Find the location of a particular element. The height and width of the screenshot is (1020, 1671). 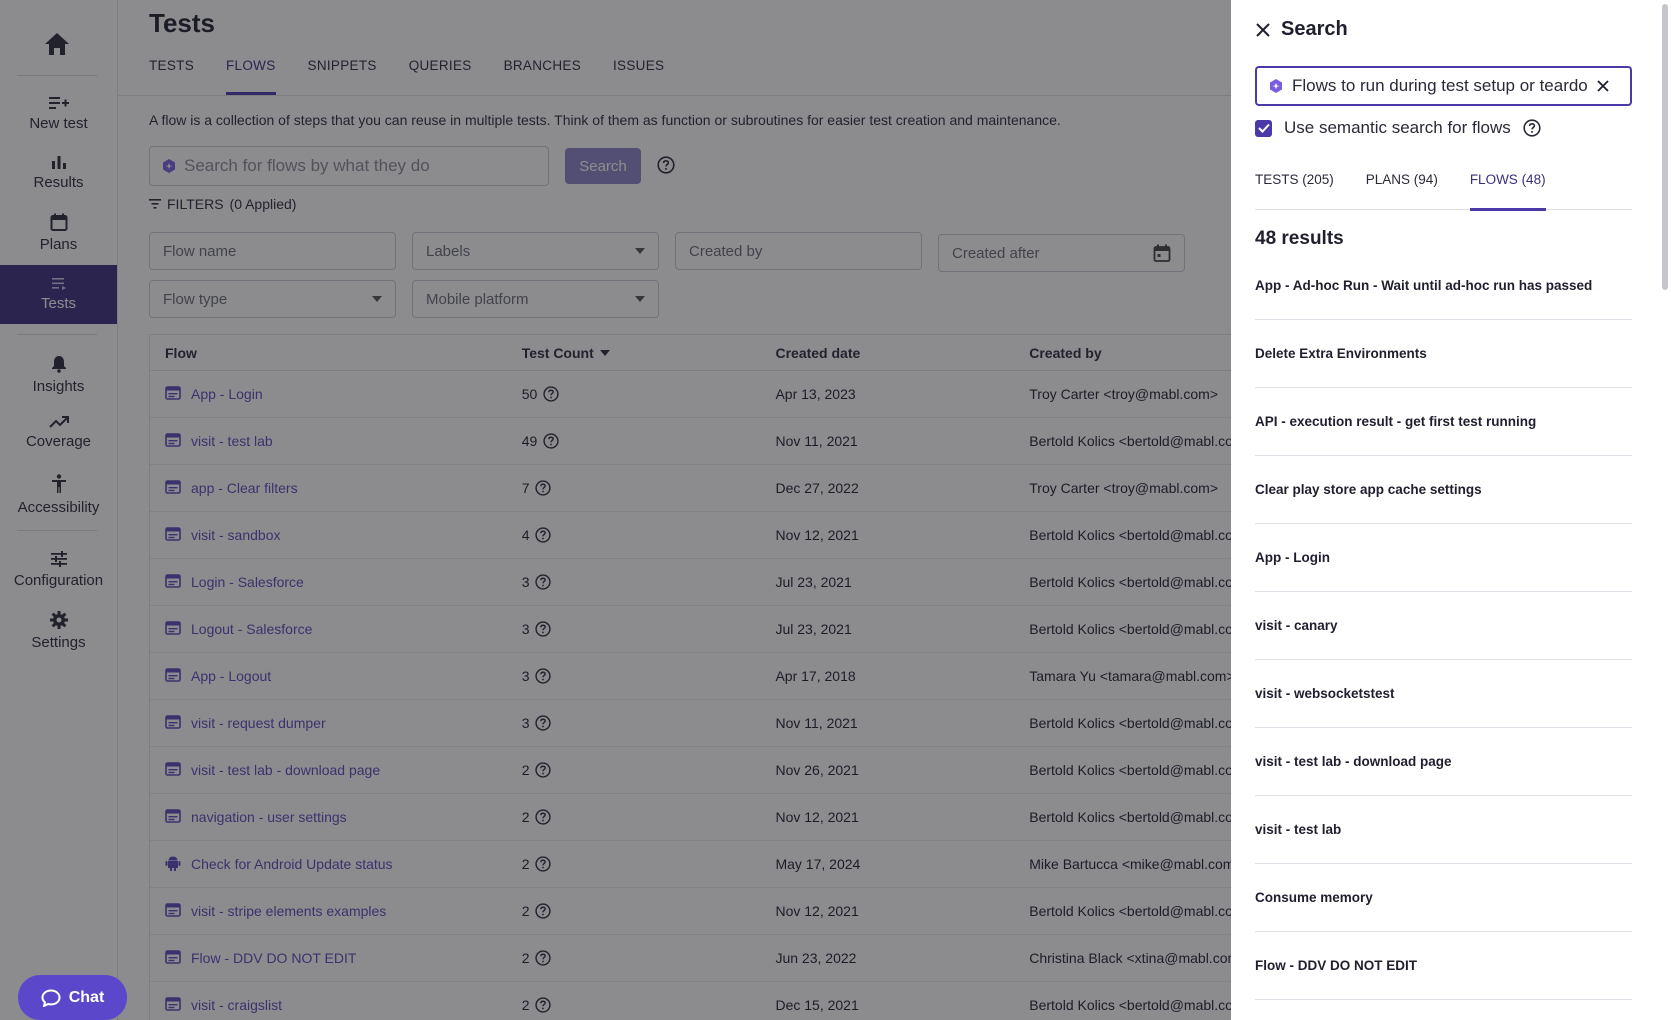

help-icon is located at coordinates (1532, 128).